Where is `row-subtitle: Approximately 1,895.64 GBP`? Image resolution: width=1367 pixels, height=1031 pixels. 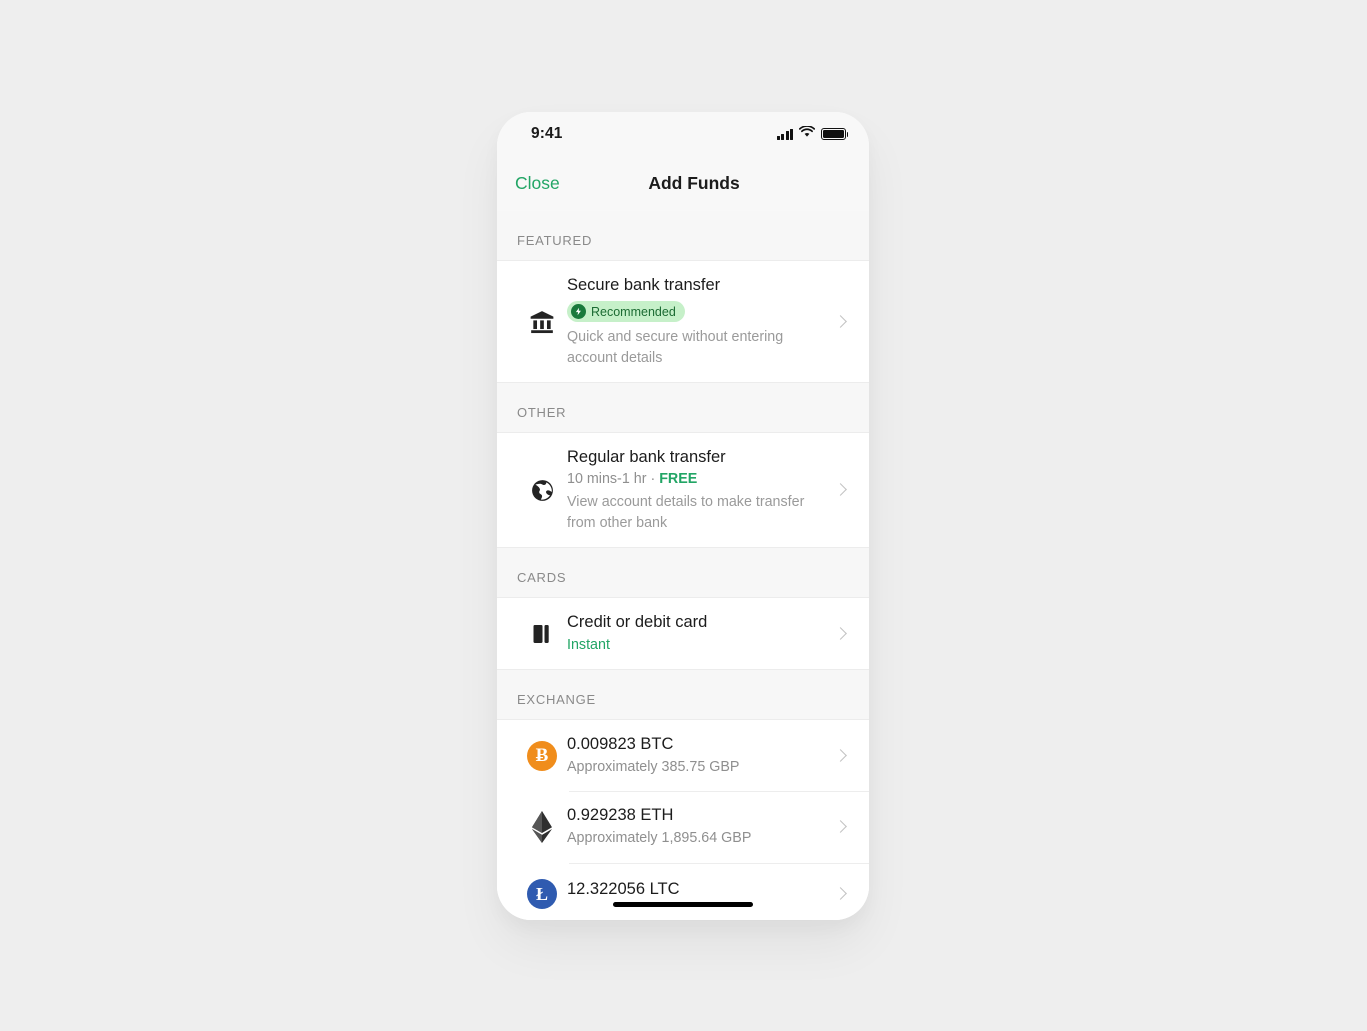
row-subtitle: Approximately 1,895.64 GBP is located at coordinates (659, 837).